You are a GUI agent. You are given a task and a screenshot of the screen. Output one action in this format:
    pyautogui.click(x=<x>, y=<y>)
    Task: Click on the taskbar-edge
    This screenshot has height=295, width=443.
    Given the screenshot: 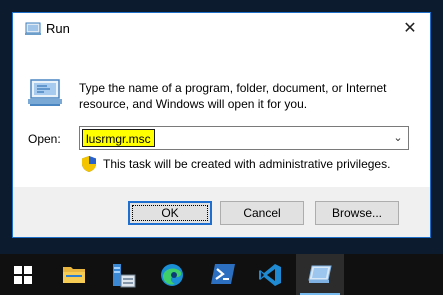 What is the action you would take?
    pyautogui.click(x=172, y=274)
    